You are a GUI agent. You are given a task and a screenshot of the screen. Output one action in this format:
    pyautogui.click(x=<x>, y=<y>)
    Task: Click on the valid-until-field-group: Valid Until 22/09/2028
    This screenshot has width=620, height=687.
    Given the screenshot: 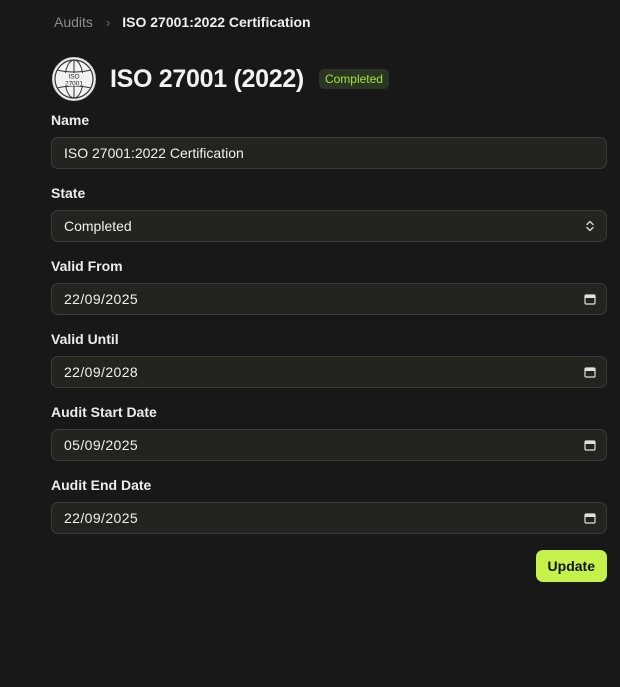 What is the action you would take?
    pyautogui.click(x=329, y=359)
    